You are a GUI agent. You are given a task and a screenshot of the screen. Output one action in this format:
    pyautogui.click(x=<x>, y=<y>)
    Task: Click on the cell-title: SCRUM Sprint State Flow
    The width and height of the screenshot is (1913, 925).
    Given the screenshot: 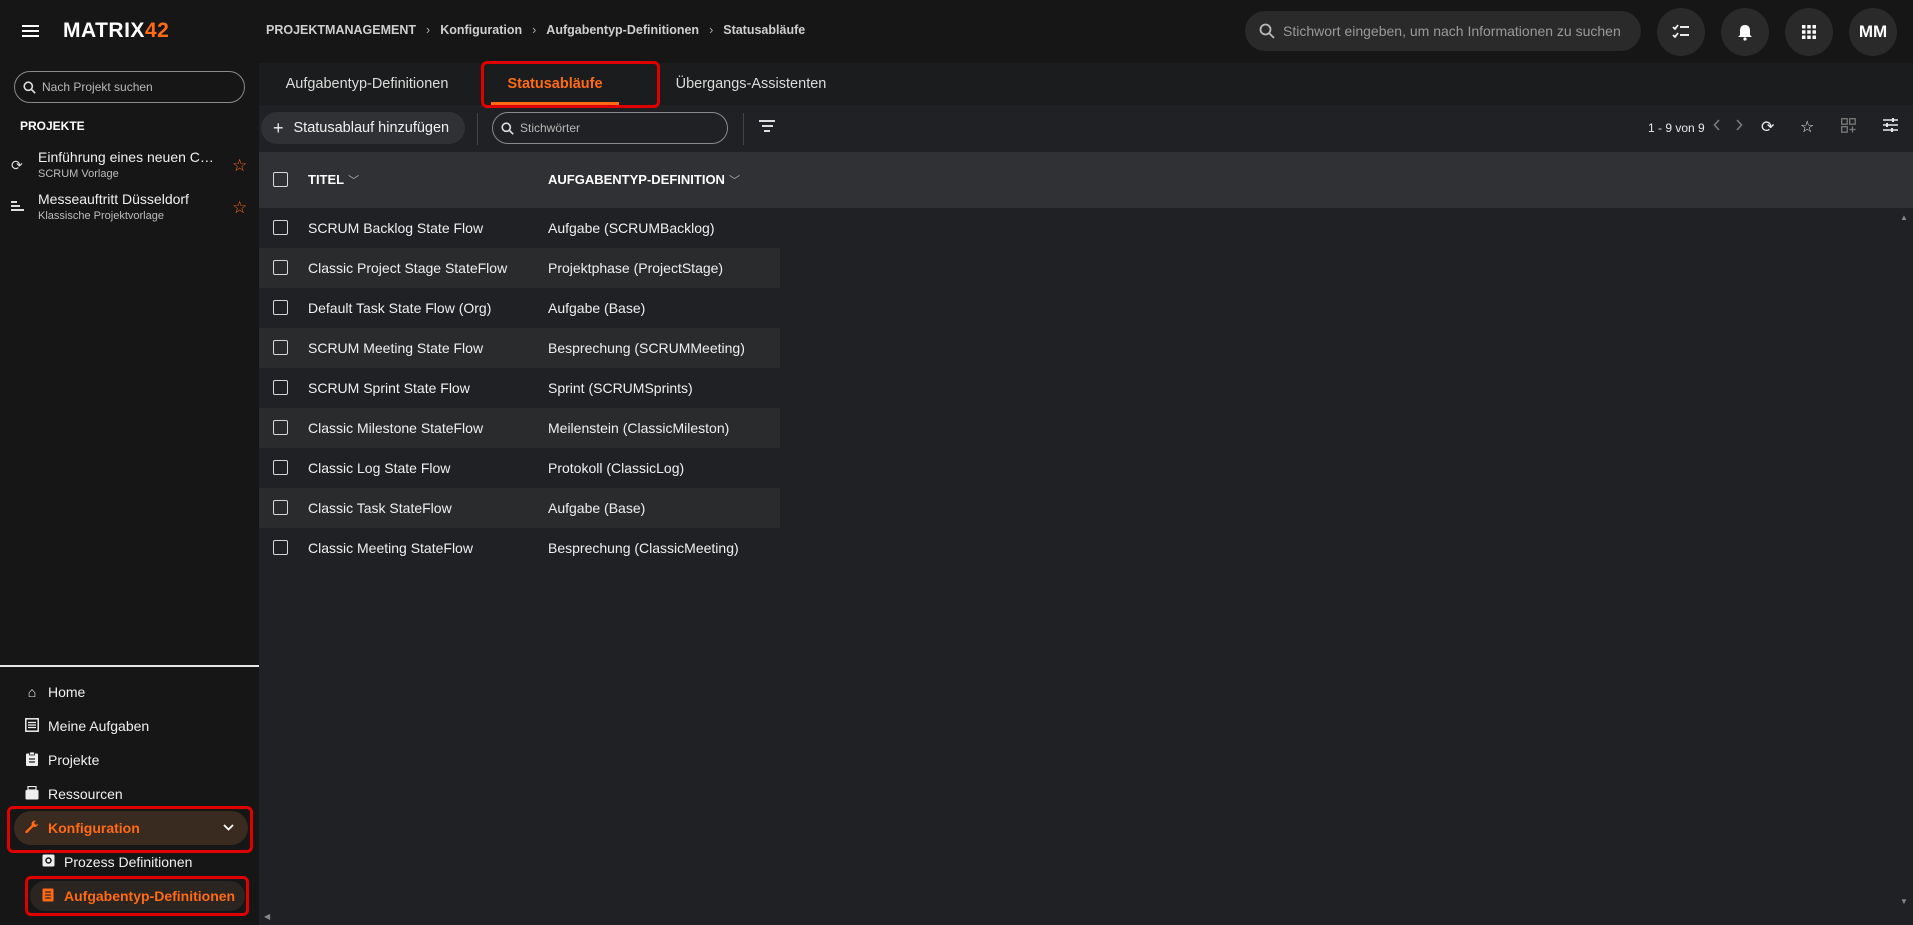 What is the action you would take?
    pyautogui.click(x=389, y=388)
    